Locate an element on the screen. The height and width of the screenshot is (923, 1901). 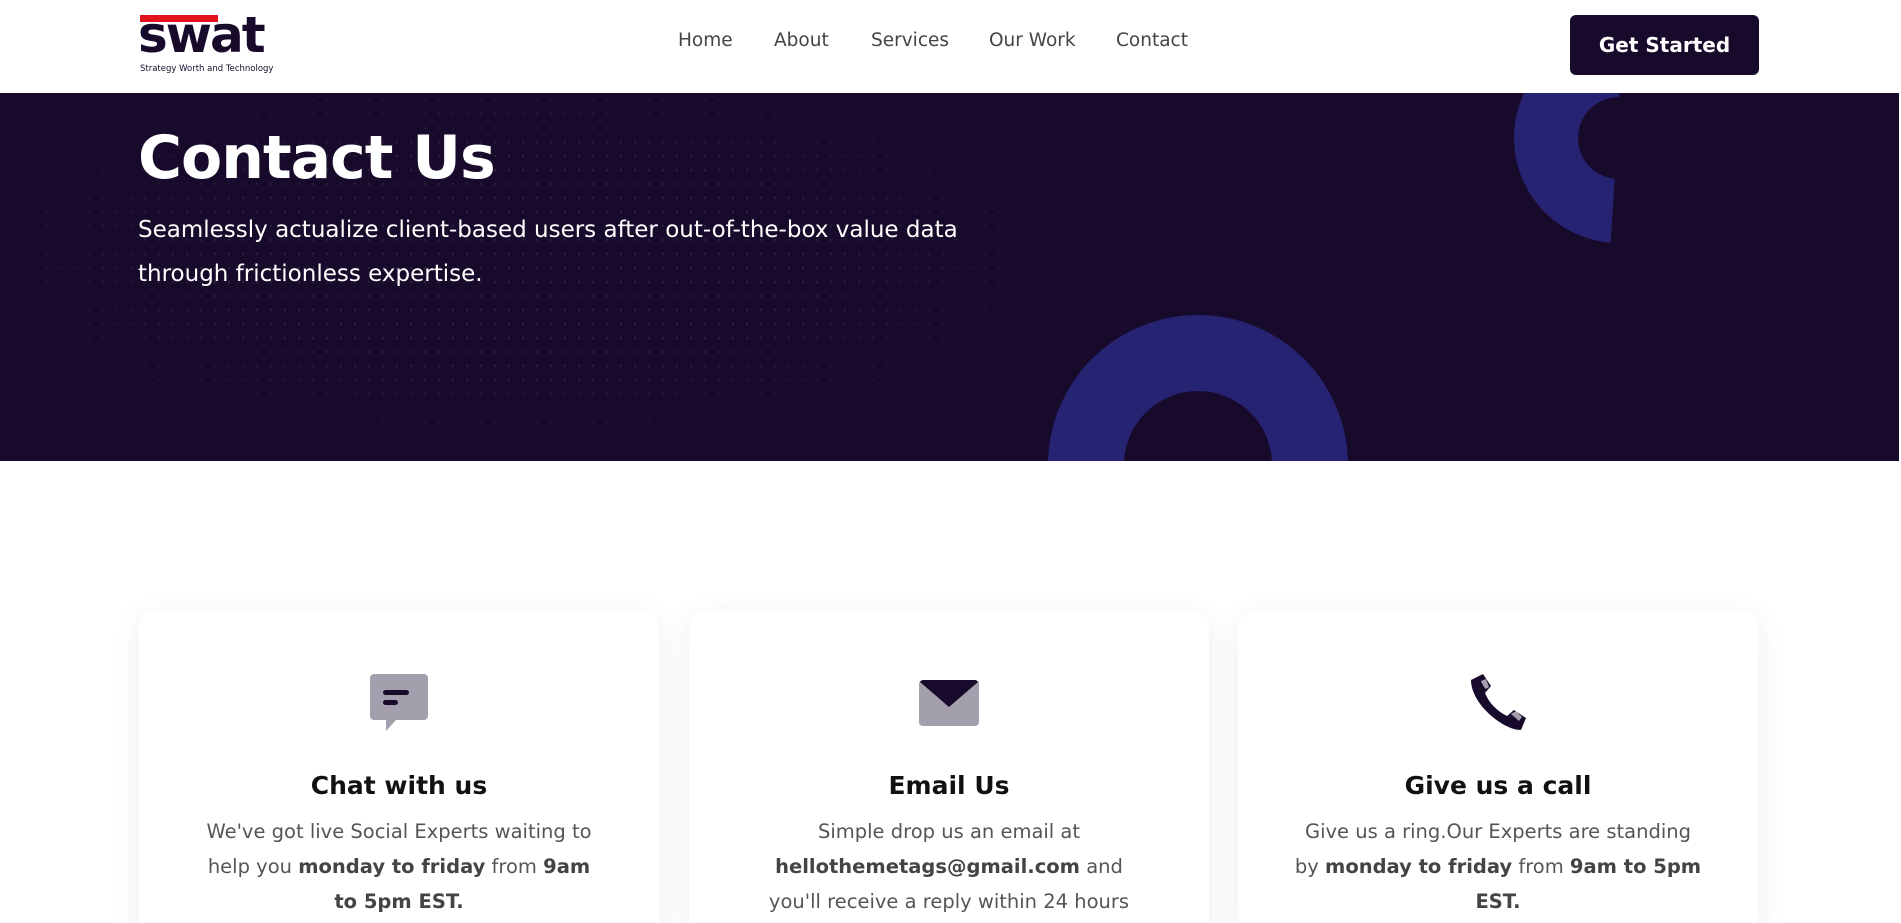
nav-about: About is located at coordinates (801, 40).